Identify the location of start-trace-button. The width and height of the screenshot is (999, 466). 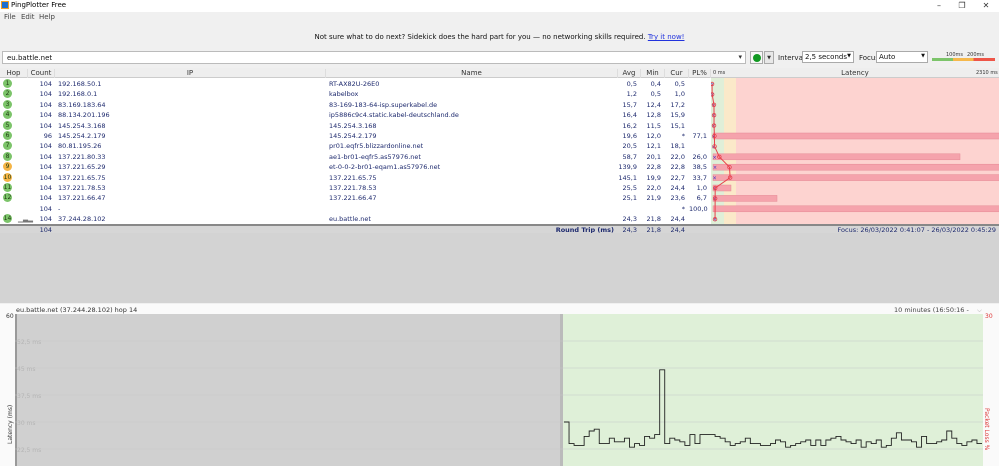
(756, 57).